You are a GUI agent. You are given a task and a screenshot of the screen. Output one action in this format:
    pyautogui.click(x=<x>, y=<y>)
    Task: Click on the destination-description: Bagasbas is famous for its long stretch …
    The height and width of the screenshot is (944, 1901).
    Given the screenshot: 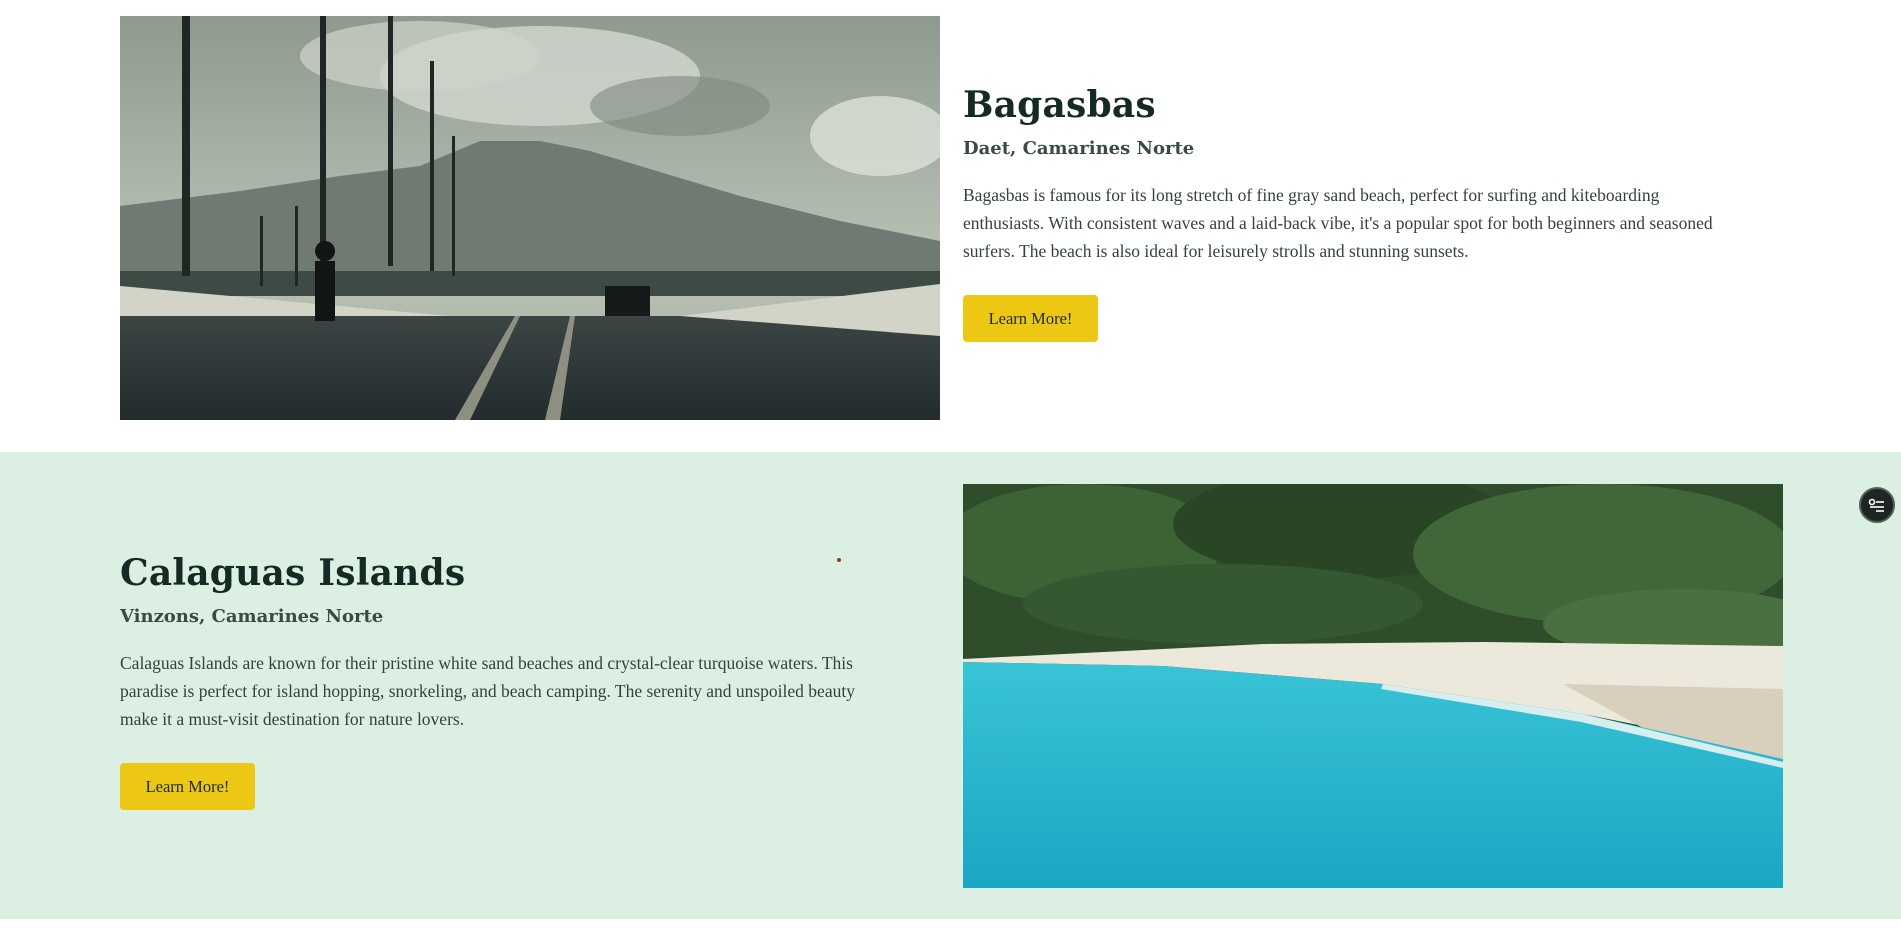 What is the action you would take?
    pyautogui.click(x=1373, y=223)
    